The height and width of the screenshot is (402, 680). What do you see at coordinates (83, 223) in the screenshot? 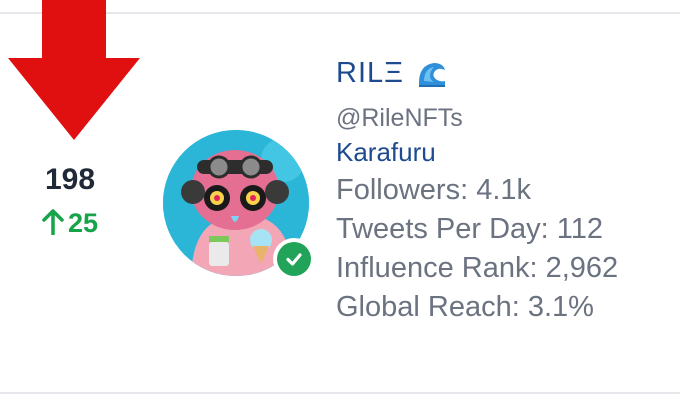
I see `rank-change-value: 25` at bounding box center [83, 223].